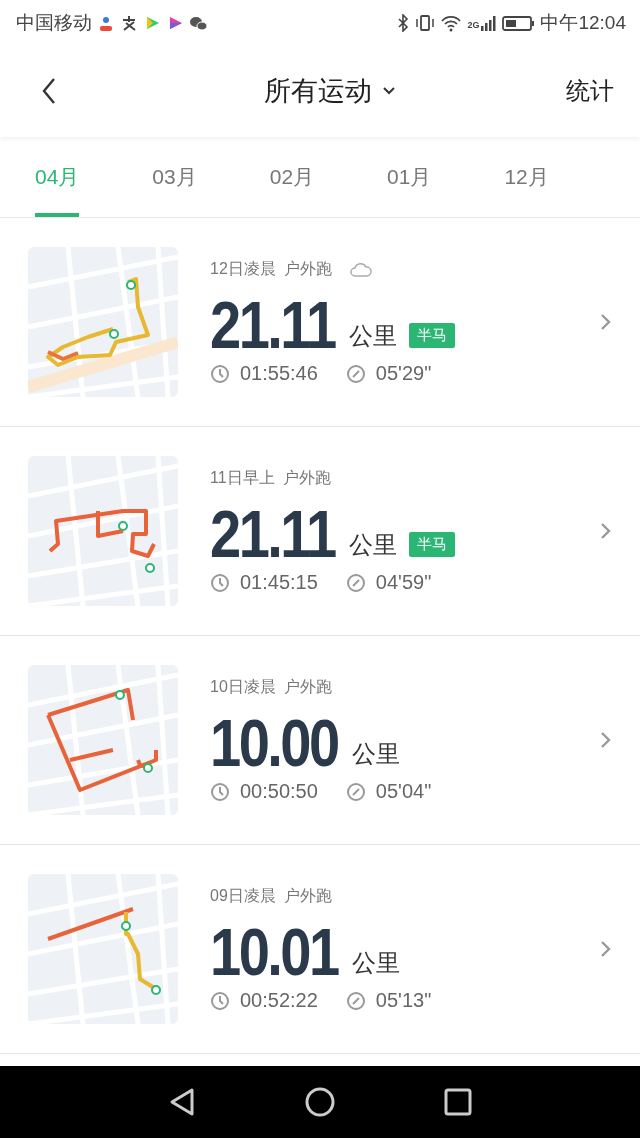 This screenshot has height=1138, width=640. I want to click on duration-value: 00:52:22, so click(279, 1000).